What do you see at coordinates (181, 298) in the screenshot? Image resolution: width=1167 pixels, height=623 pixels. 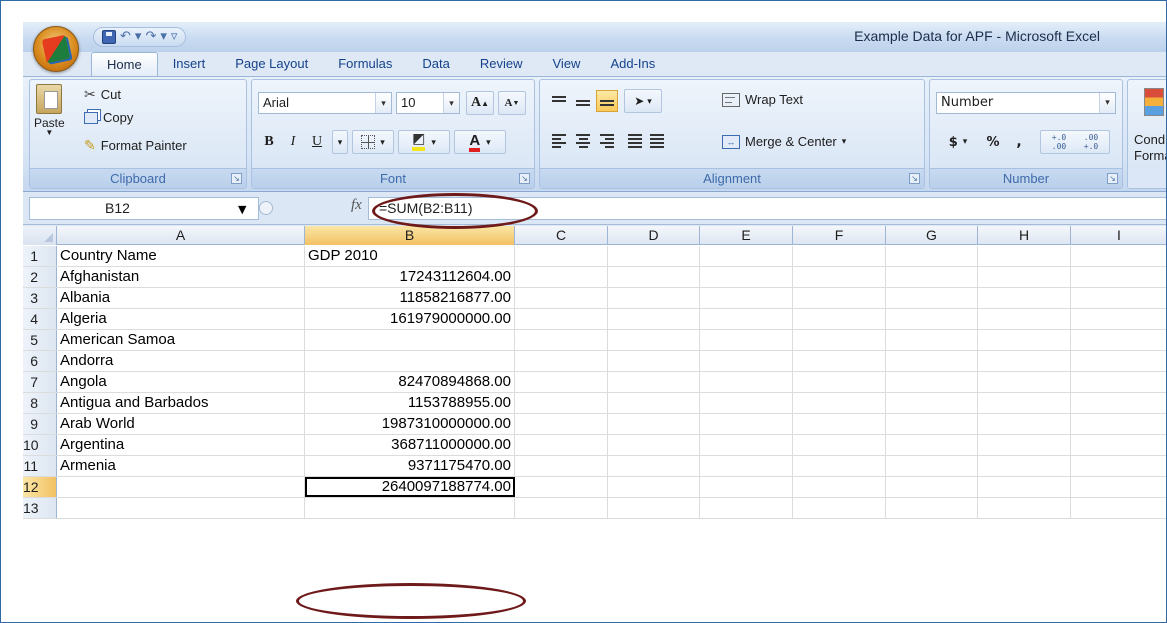 I see `cell-a3: Albania` at bounding box center [181, 298].